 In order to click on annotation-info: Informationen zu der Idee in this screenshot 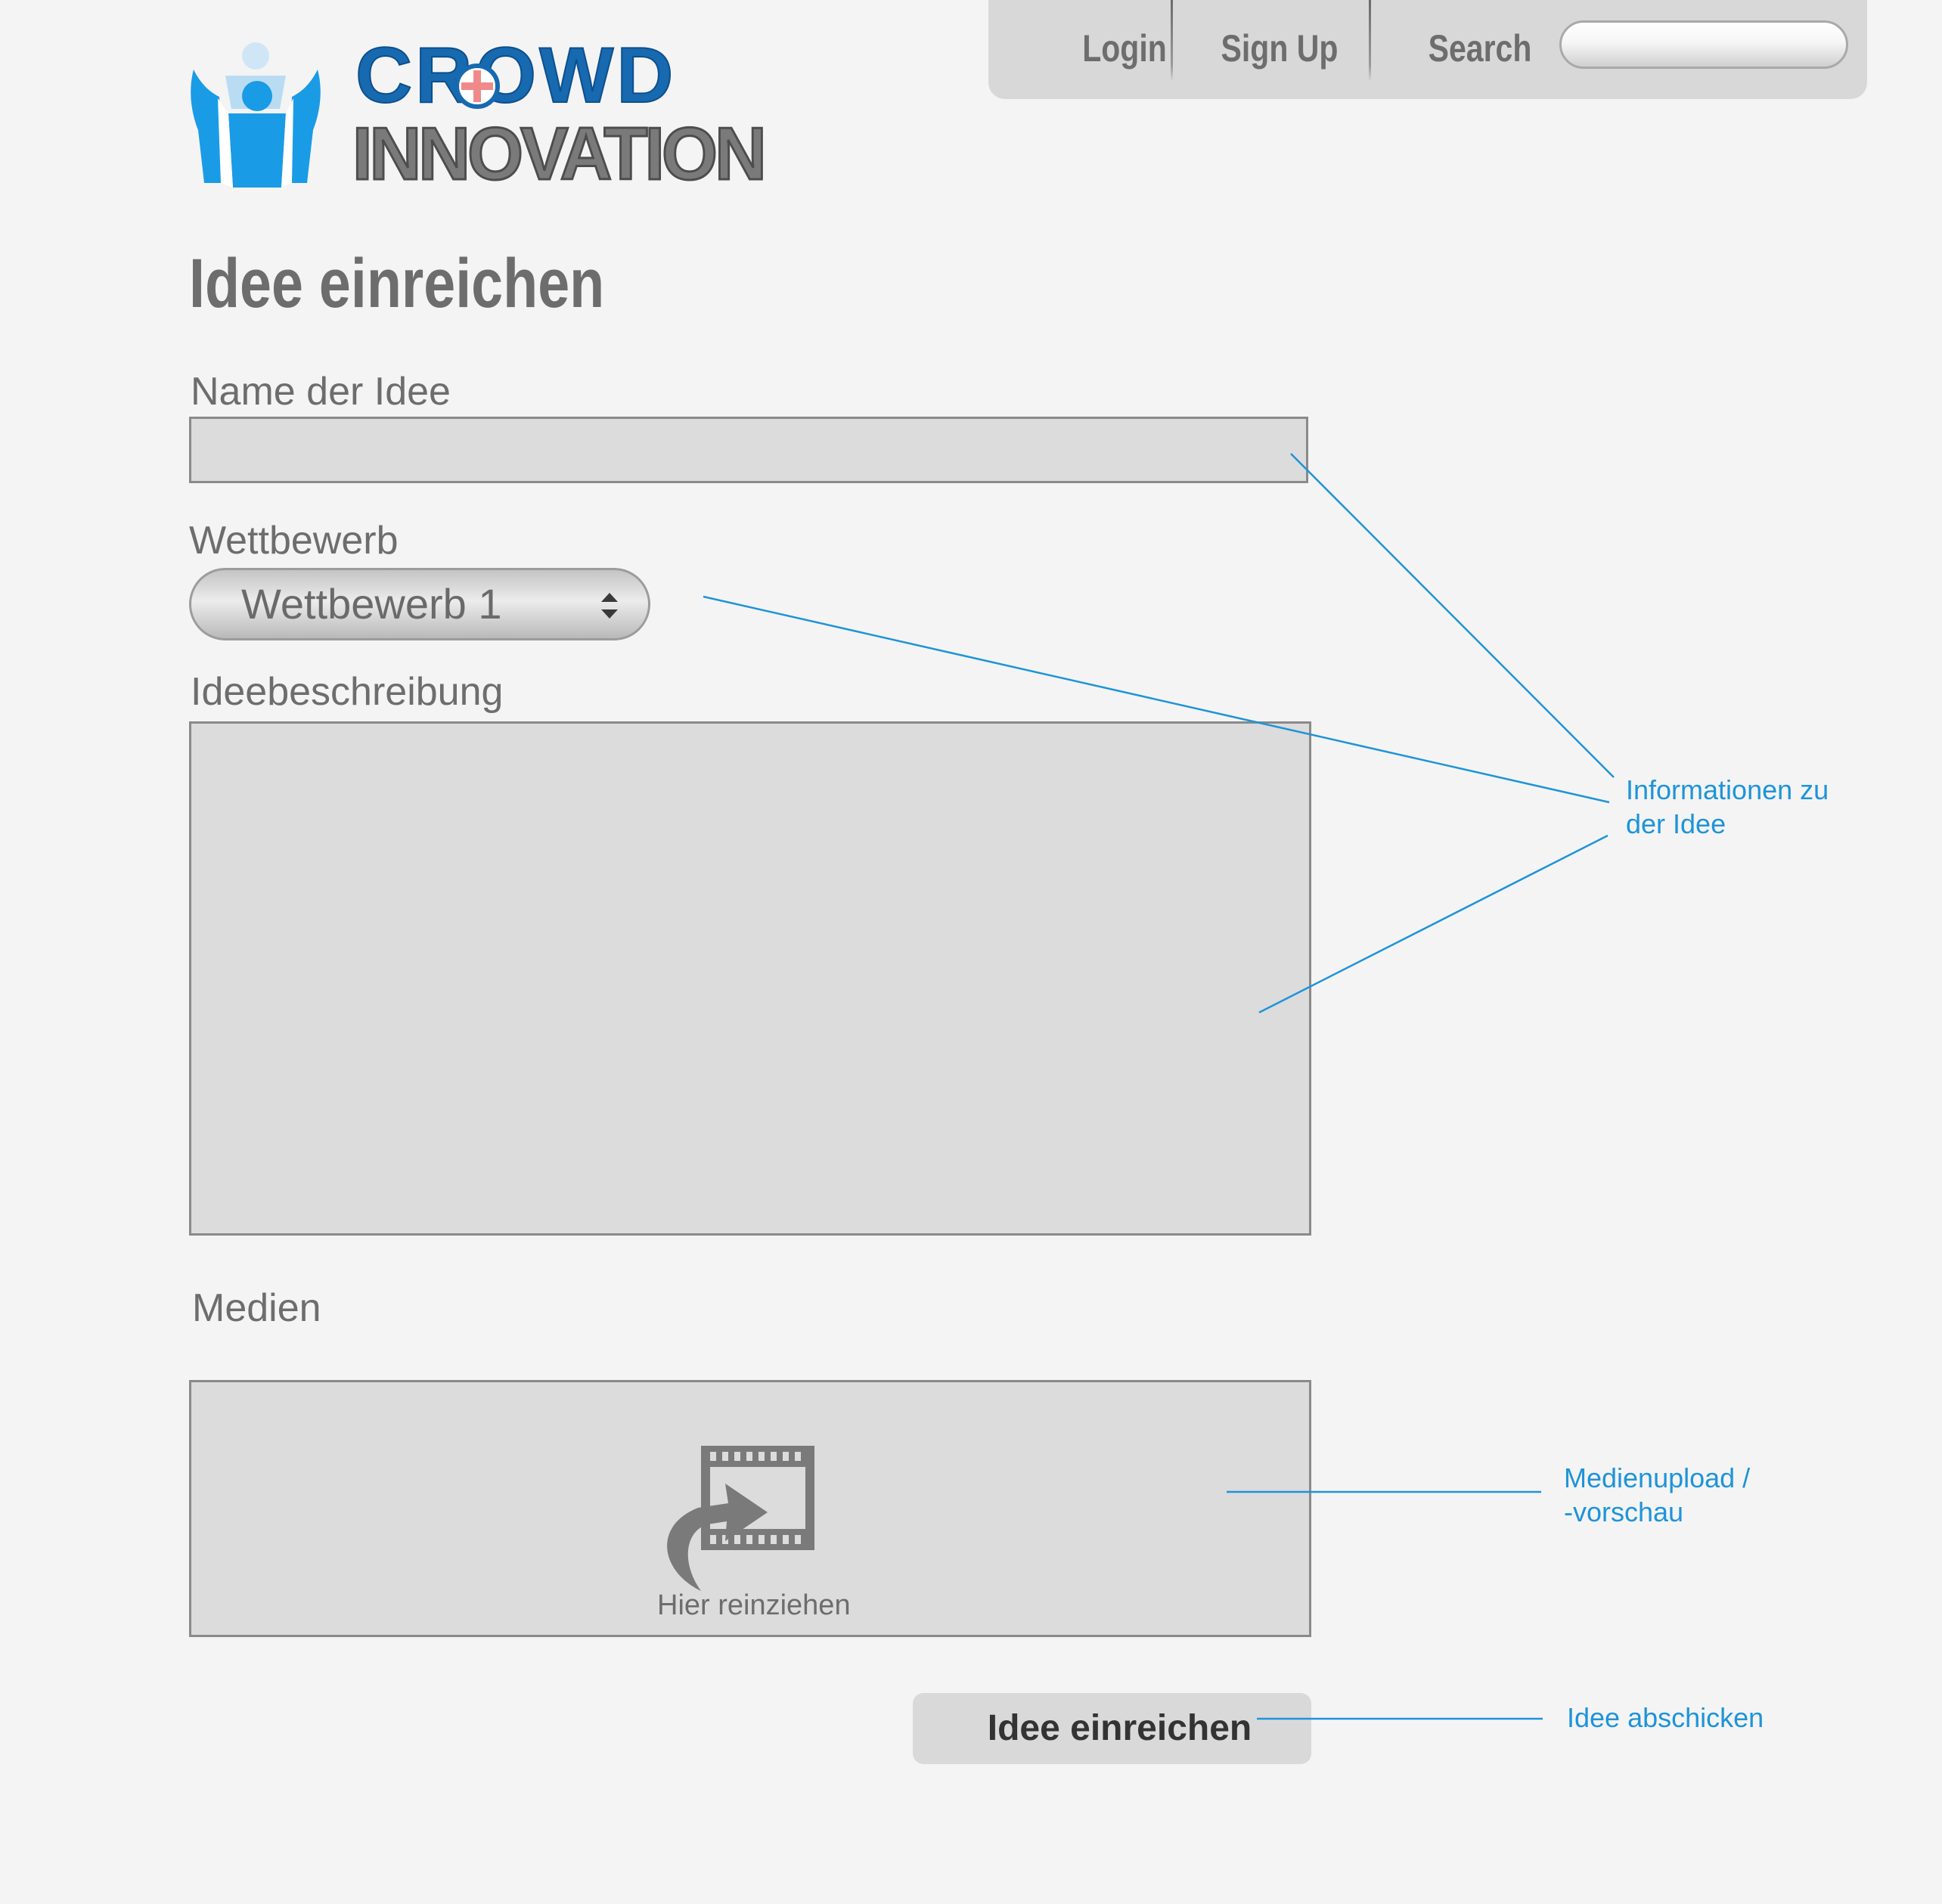, I will do `click(1728, 807)`.